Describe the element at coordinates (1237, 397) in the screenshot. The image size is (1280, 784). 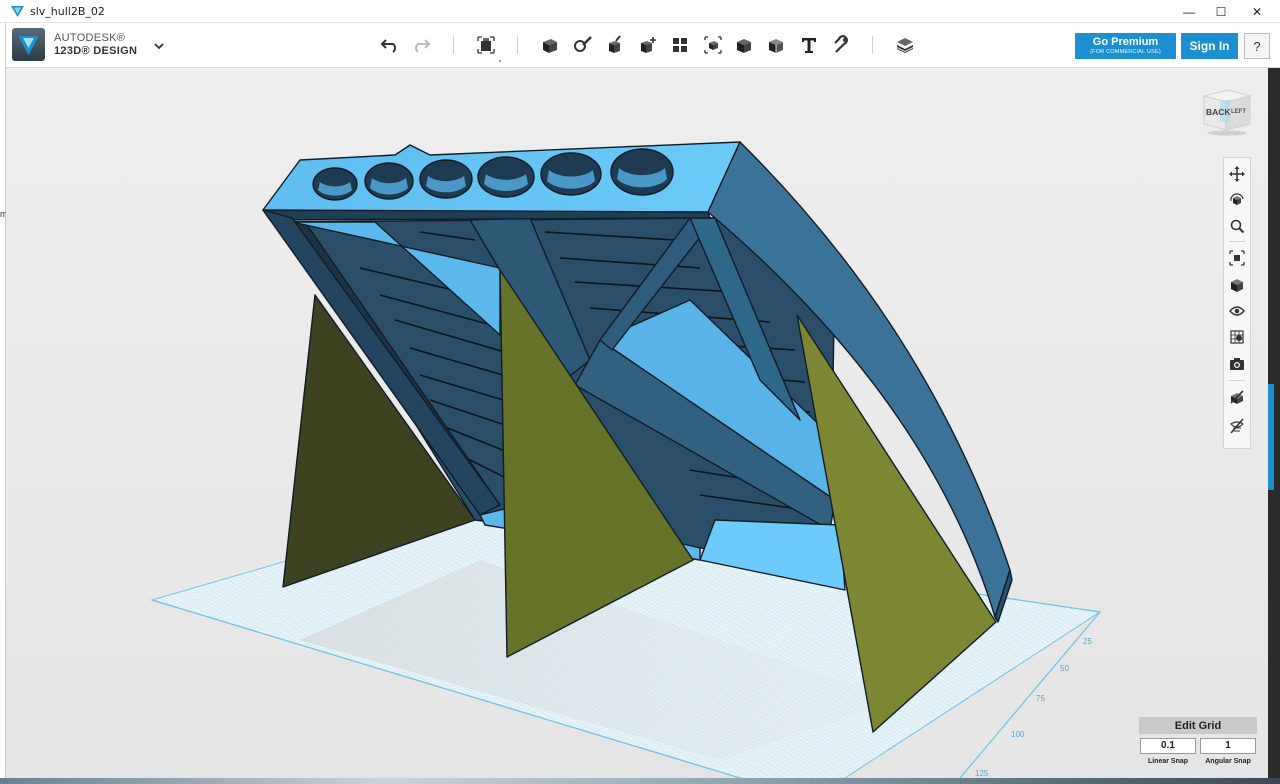
I see `hide-sketch-icon` at that location.